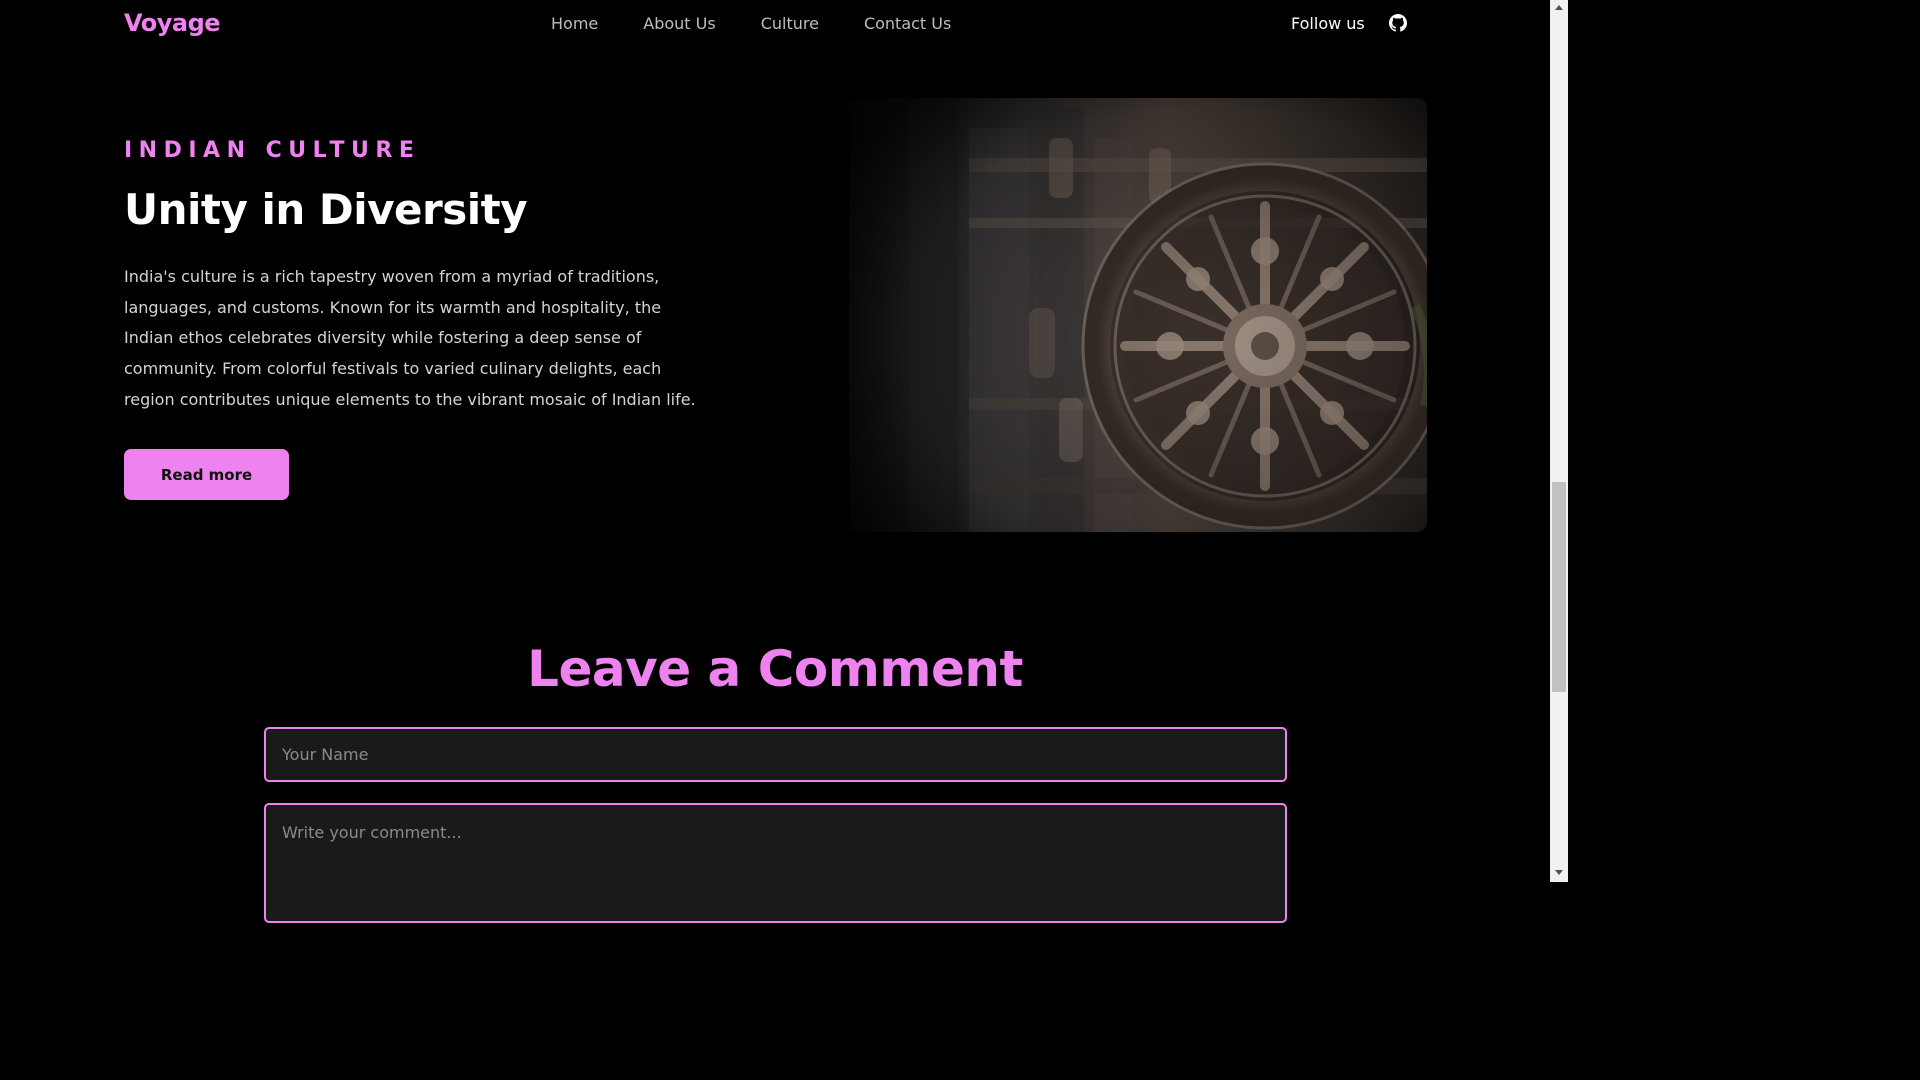 Image resolution: width=1920 pixels, height=1080 pixels. Describe the element at coordinates (907, 23) in the screenshot. I see `nav-link-contact-us: Contact Us` at that location.